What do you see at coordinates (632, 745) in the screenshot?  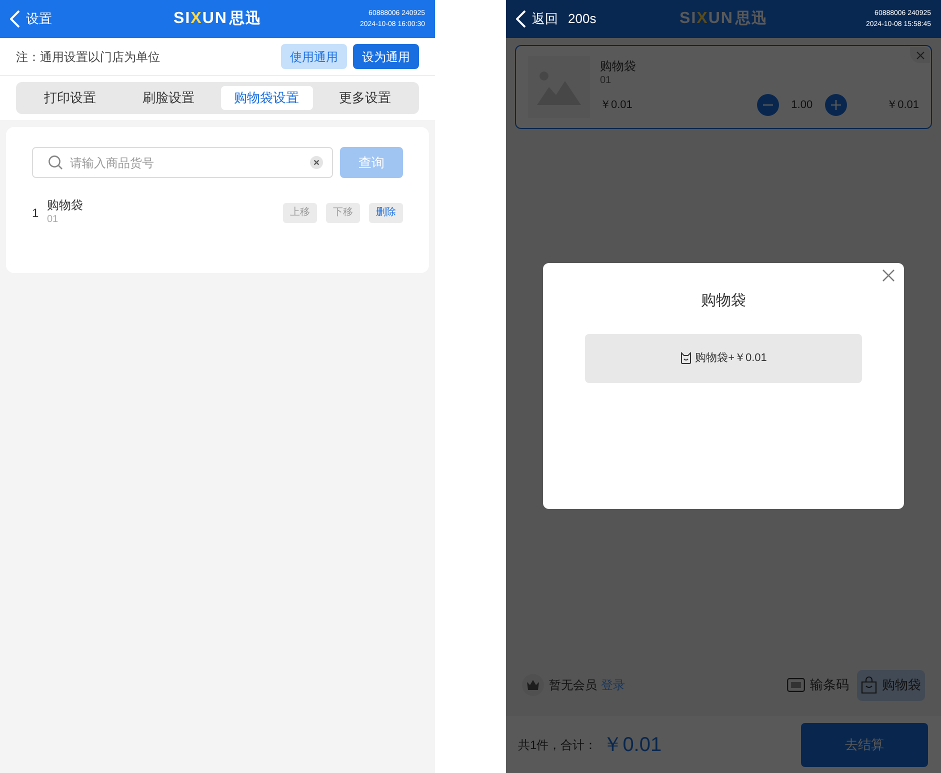 I see `total-amount: ￥0.01` at bounding box center [632, 745].